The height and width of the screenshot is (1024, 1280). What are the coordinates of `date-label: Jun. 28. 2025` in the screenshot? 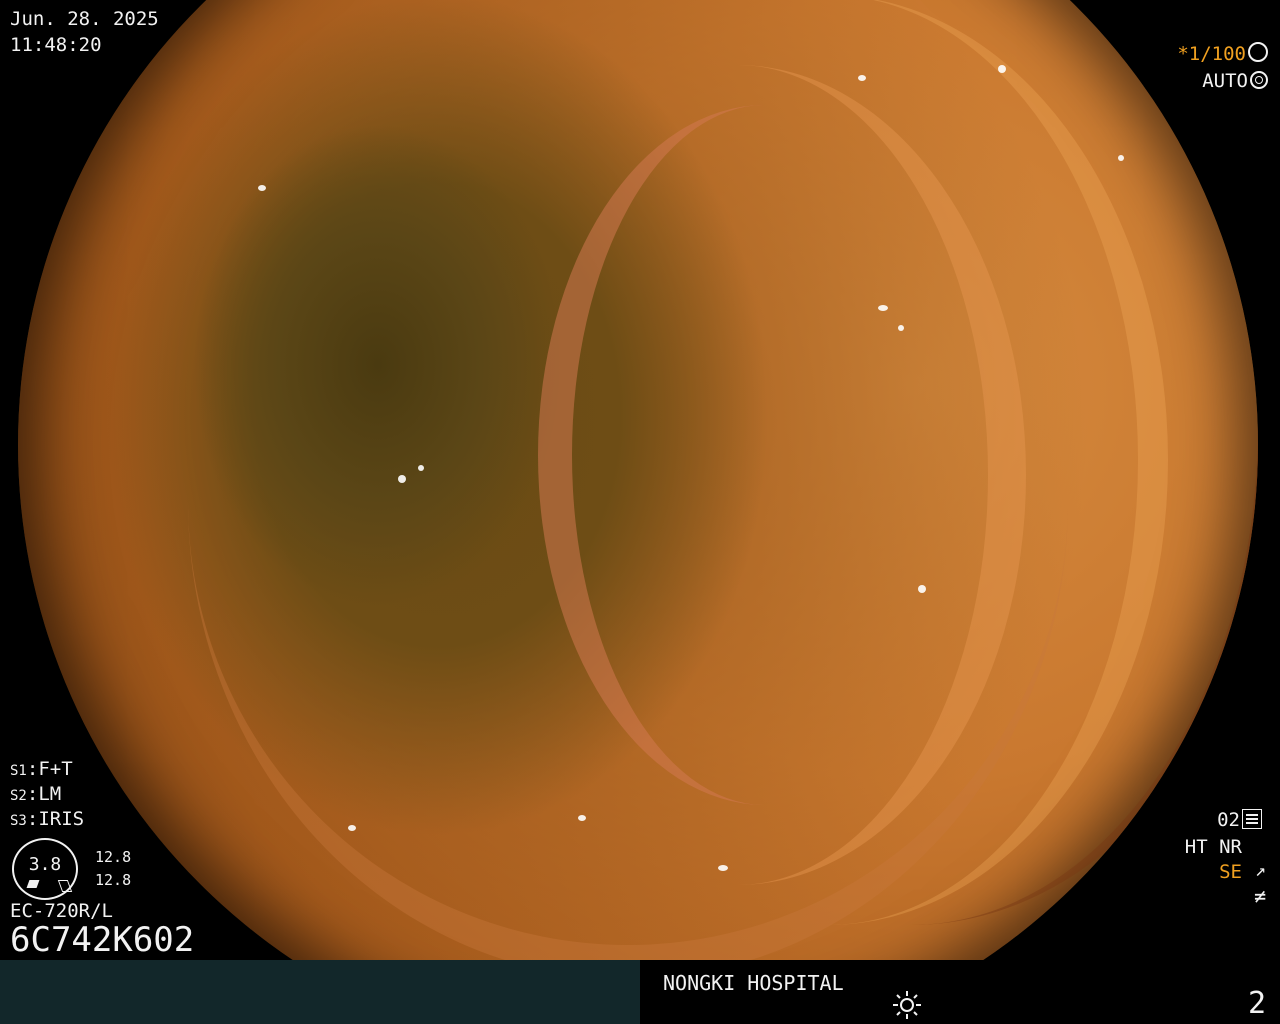 It's located at (84, 19).